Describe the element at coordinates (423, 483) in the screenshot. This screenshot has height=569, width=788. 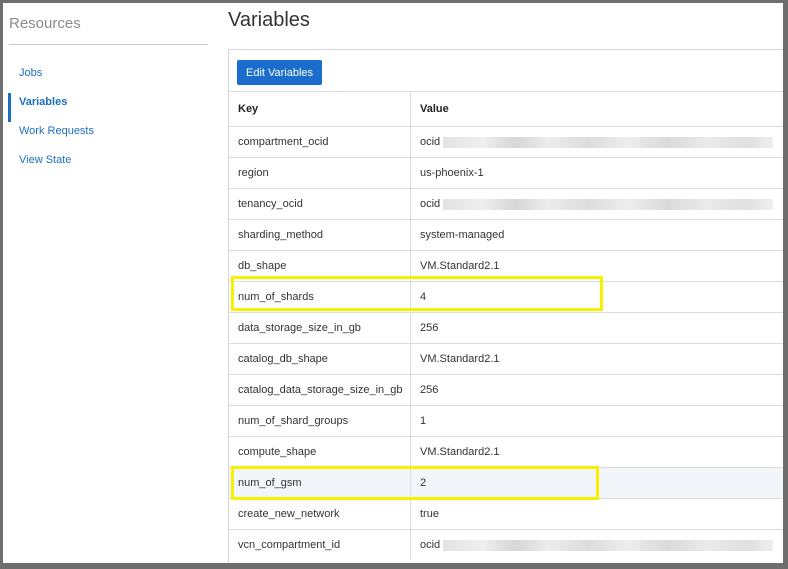
I see `variable-value: 2` at that location.